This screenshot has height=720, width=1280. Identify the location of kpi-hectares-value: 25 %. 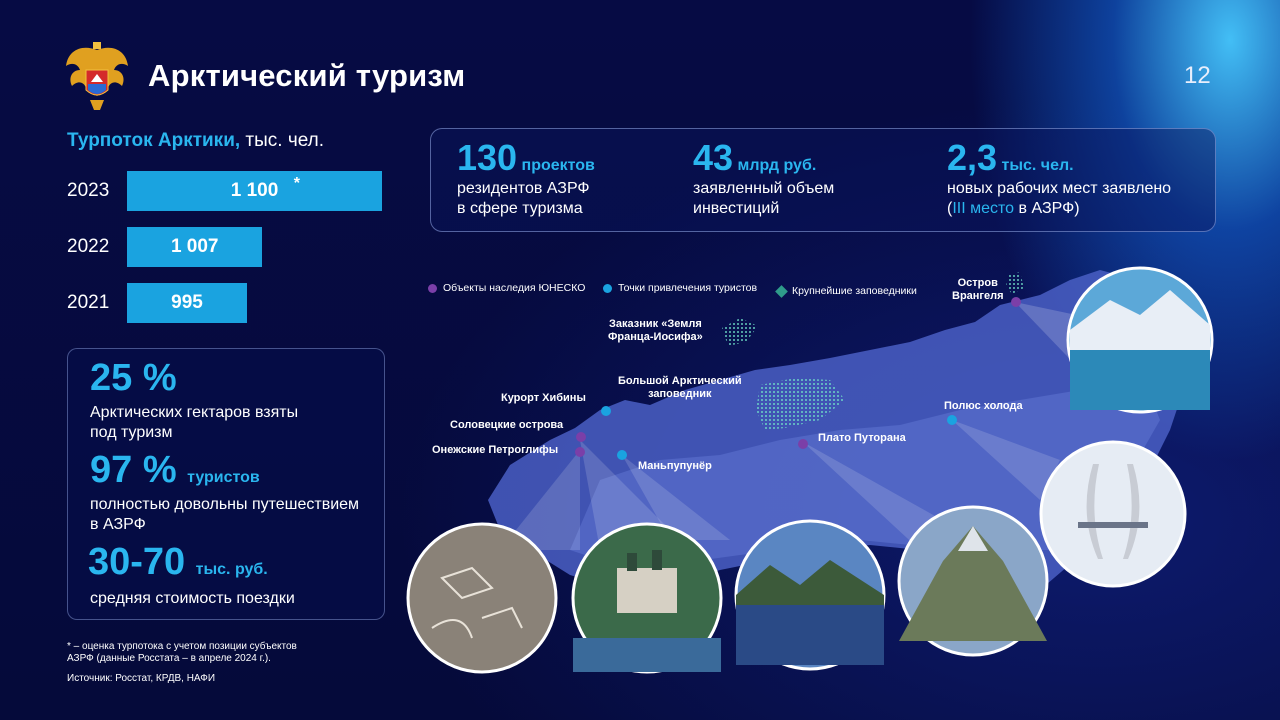
(133, 378).